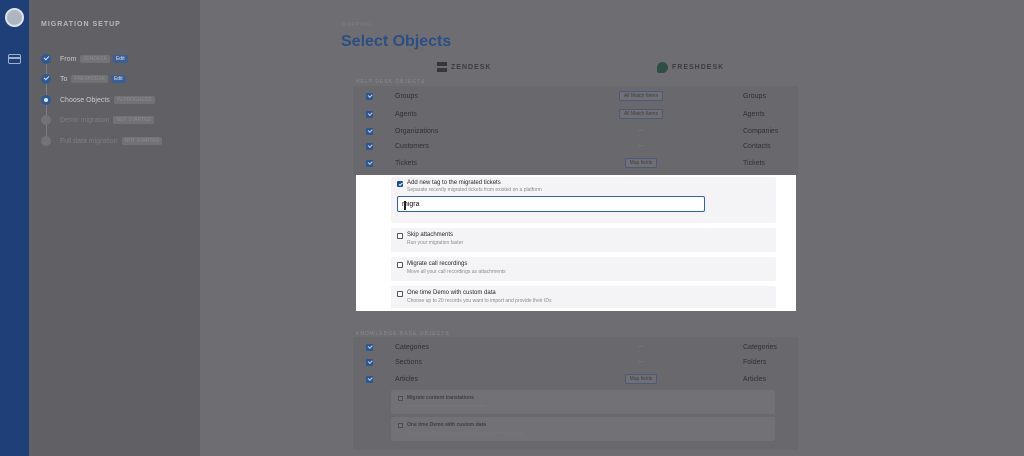 The image size is (1024, 456). I want to click on app-rail, so click(14, 228).